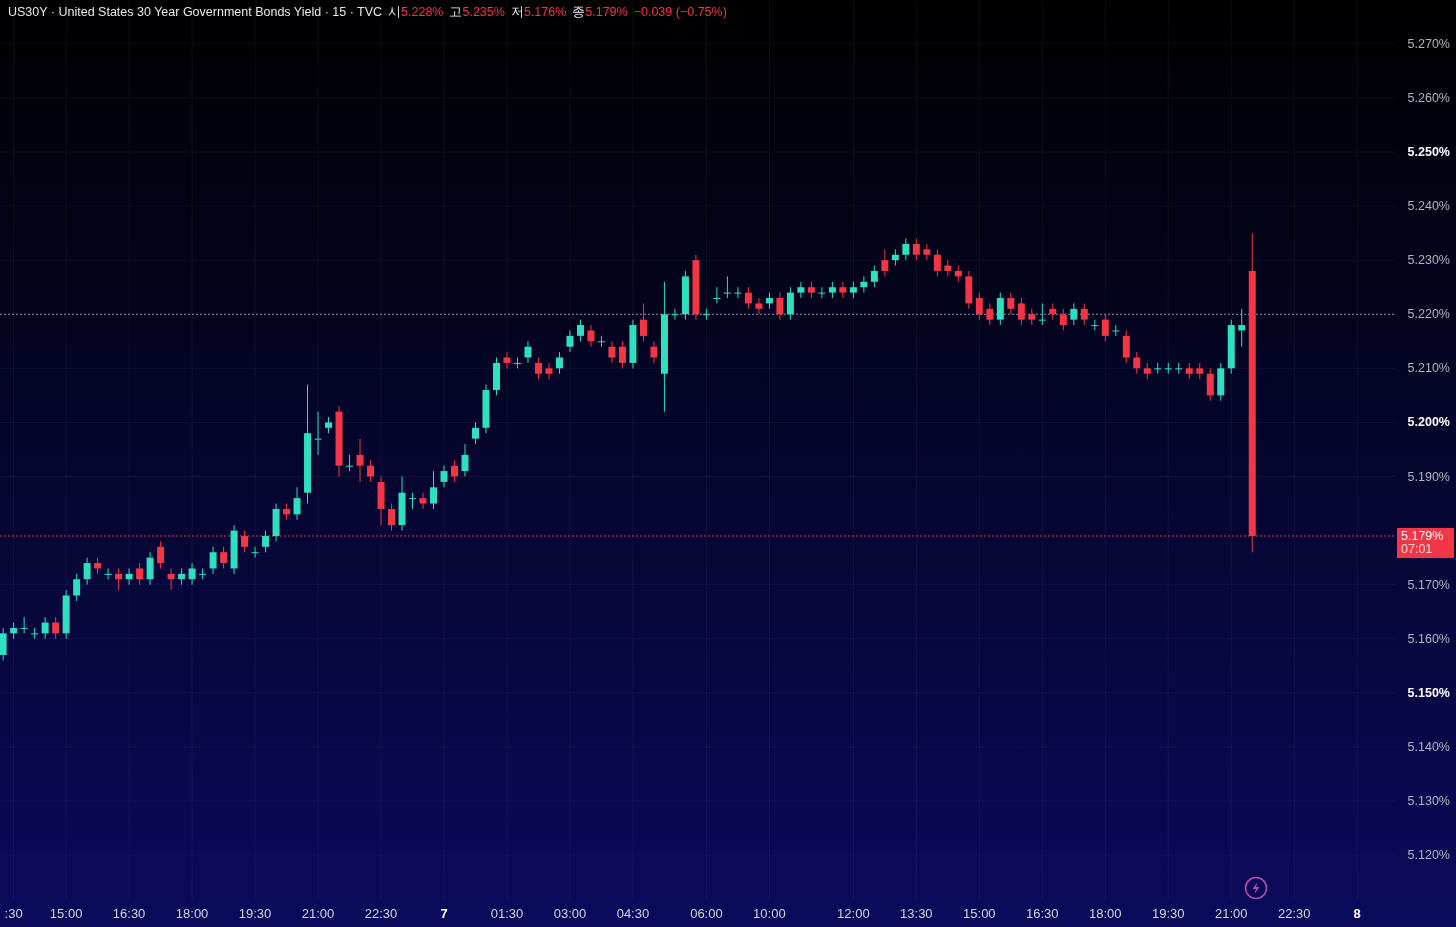 This screenshot has width=1456, height=927. Describe the element at coordinates (1428, 43) in the screenshot. I see `price-axis-label: 5.270%` at that location.